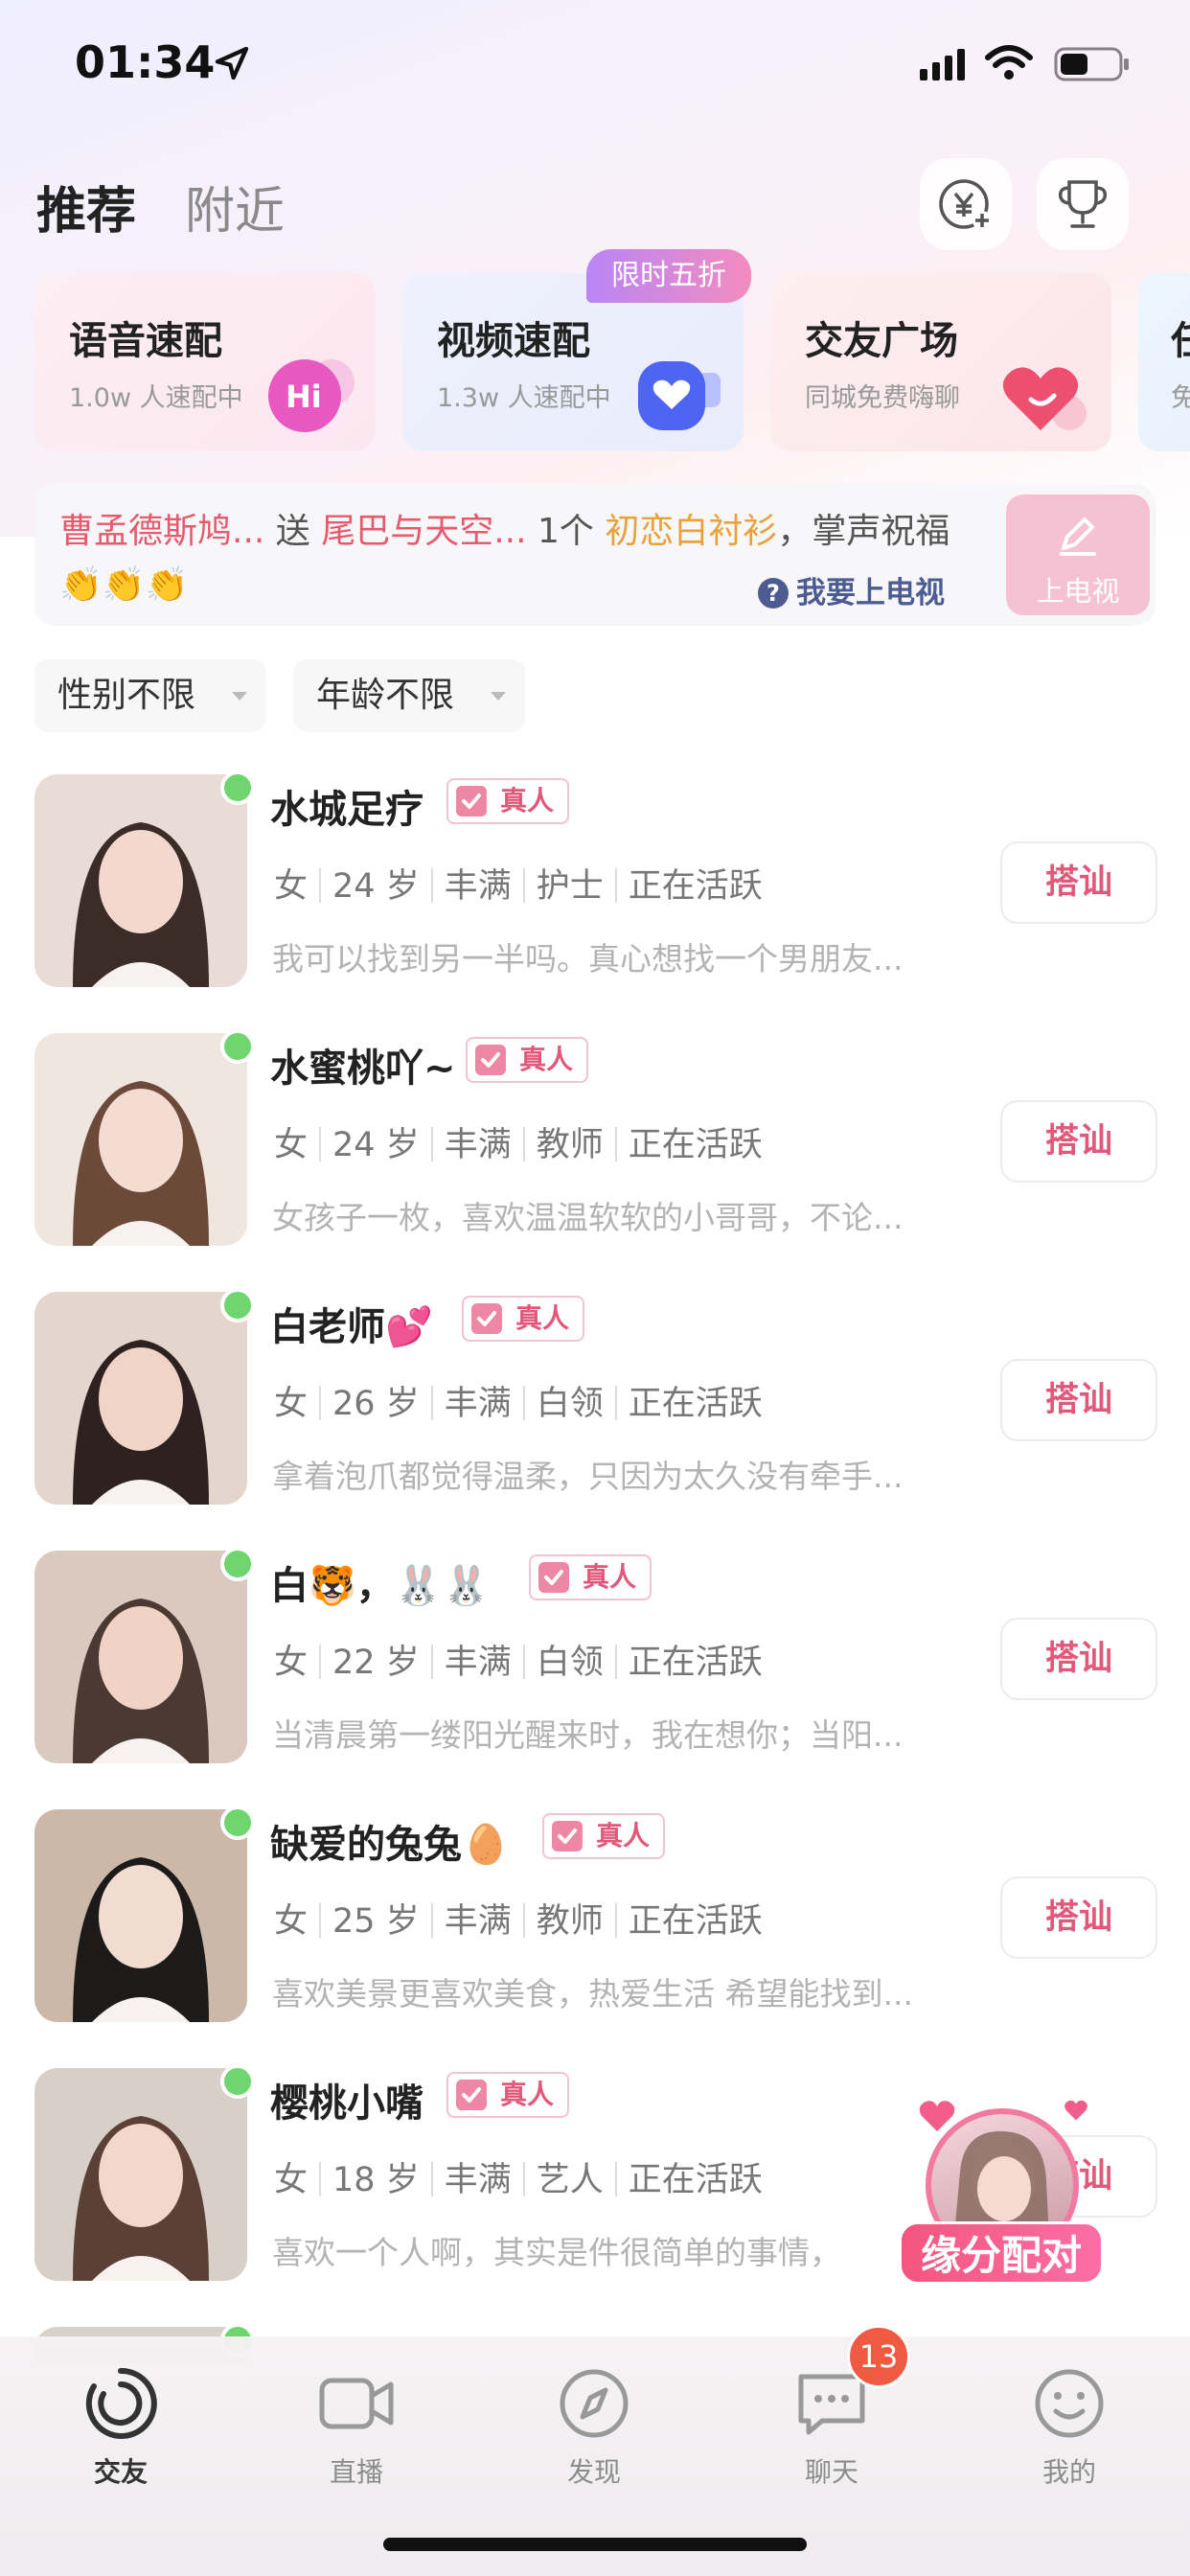 The image size is (1190, 2576). What do you see at coordinates (381, 1586) in the screenshot?
I see `user-name: 白🐯，🐰🐰` at bounding box center [381, 1586].